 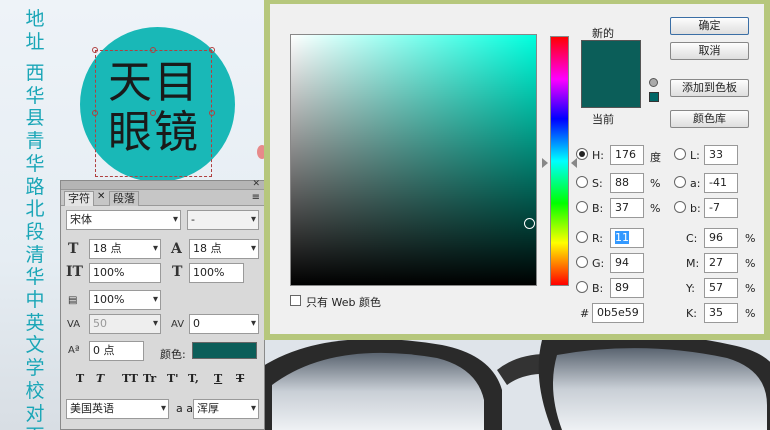 I want to click on y-value: 57, so click(x=716, y=287).